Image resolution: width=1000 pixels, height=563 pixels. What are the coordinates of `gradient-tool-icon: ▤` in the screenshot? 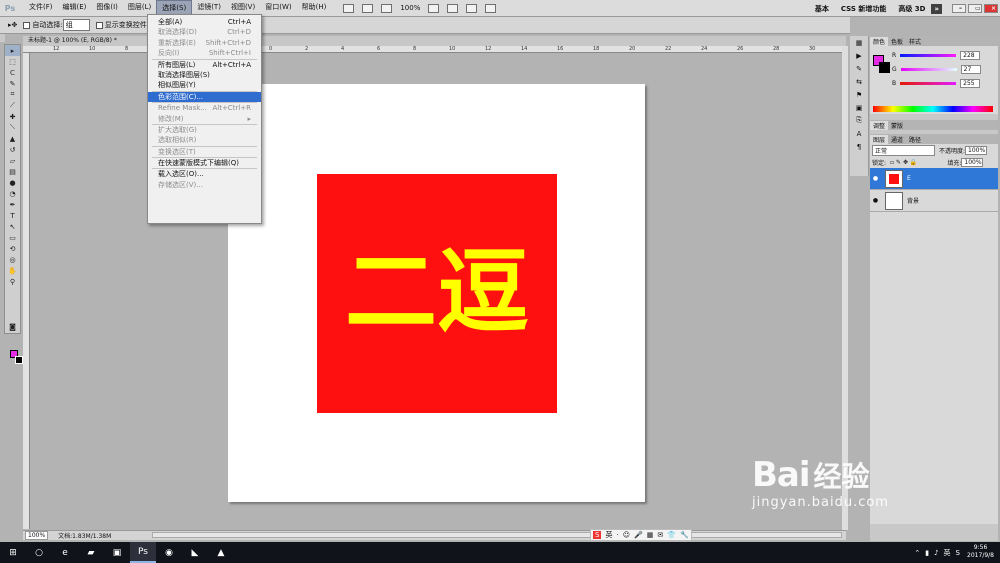 It's located at (12, 171).